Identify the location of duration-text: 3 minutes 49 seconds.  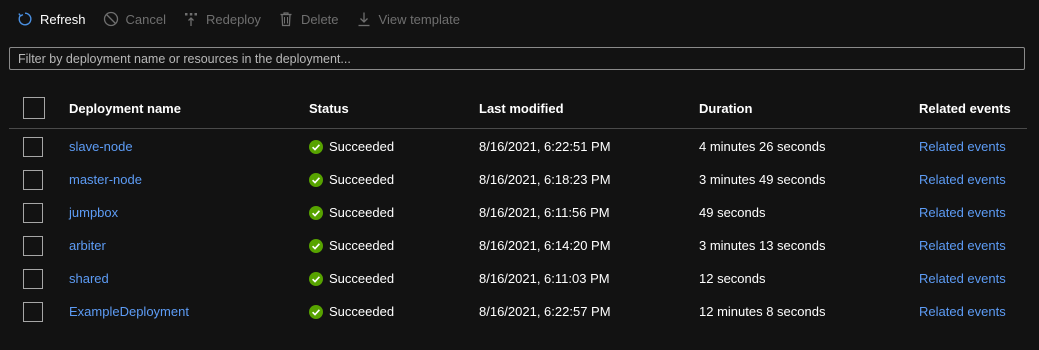
(762, 179).